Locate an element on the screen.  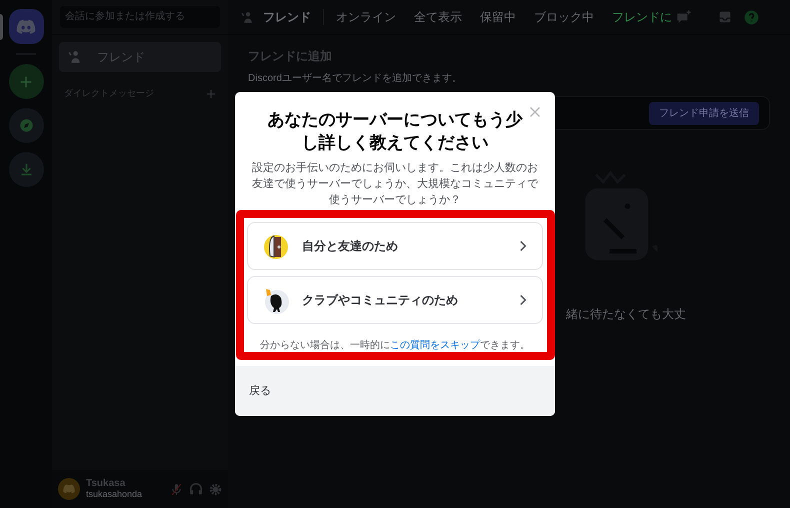
skip-text: 分からない場合は、一時的にこの質問をスキップできます。 is located at coordinates (395, 345).